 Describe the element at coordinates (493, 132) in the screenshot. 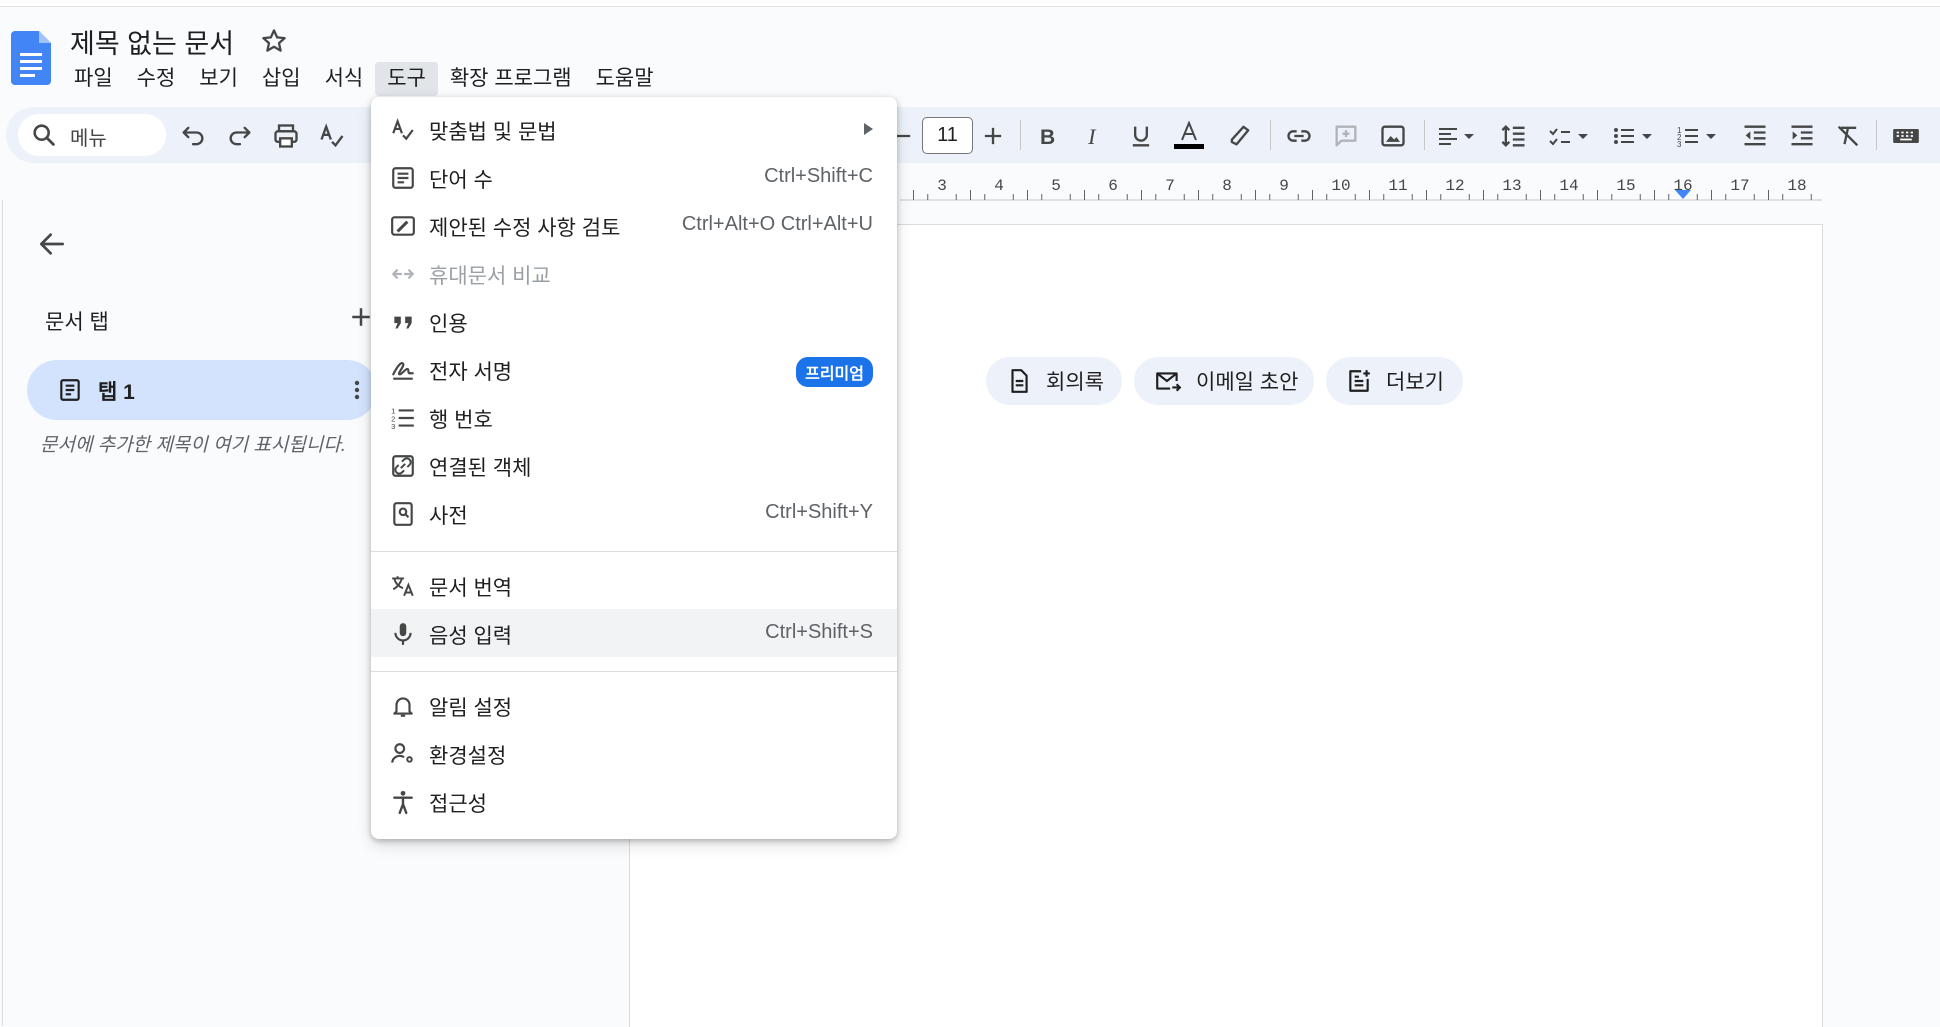

I see `menu-item-label: 맞춤법 및 문법` at that location.